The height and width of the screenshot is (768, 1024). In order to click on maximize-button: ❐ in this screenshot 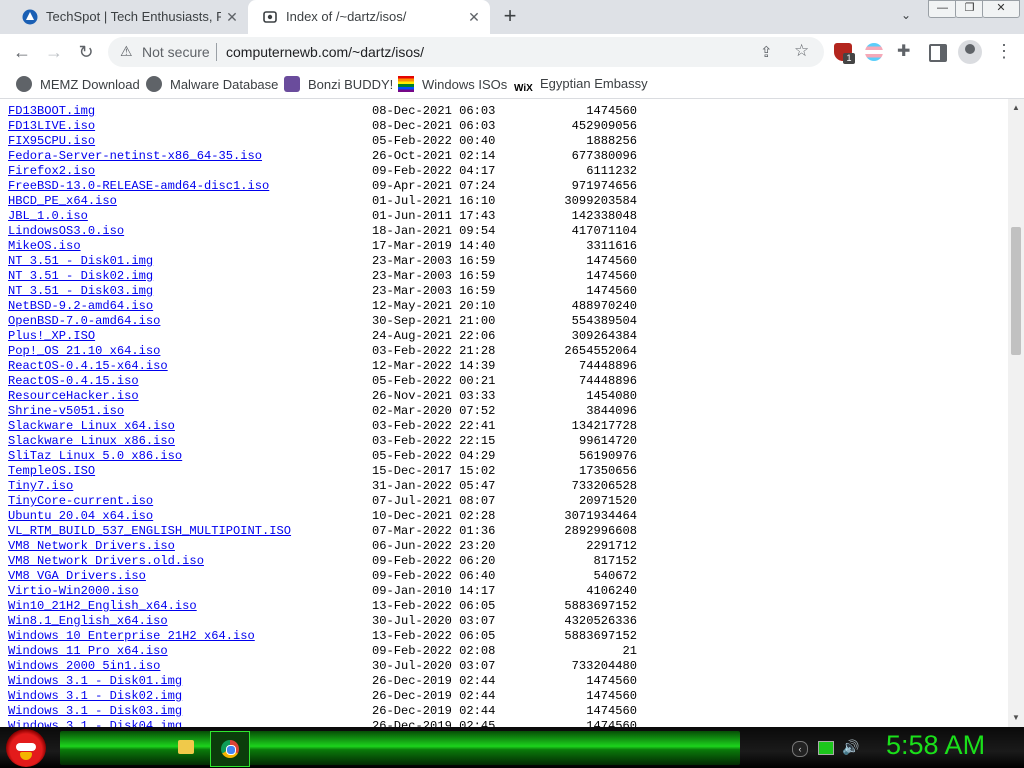, I will do `click(969, 9)`.